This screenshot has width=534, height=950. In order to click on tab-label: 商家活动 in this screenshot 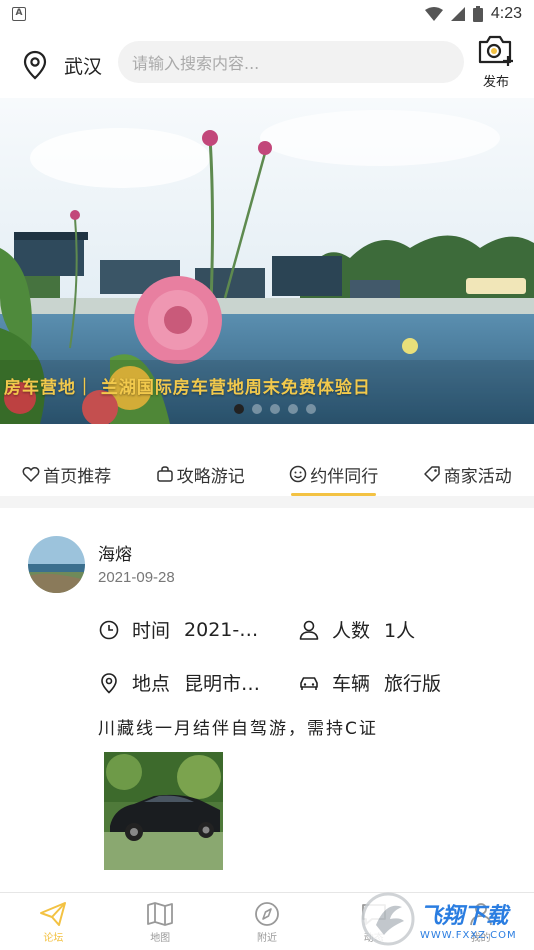, I will do `click(477, 476)`.